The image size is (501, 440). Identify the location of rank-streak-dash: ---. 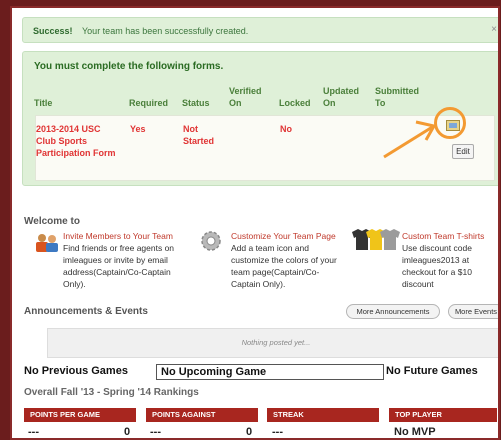
(277, 432).